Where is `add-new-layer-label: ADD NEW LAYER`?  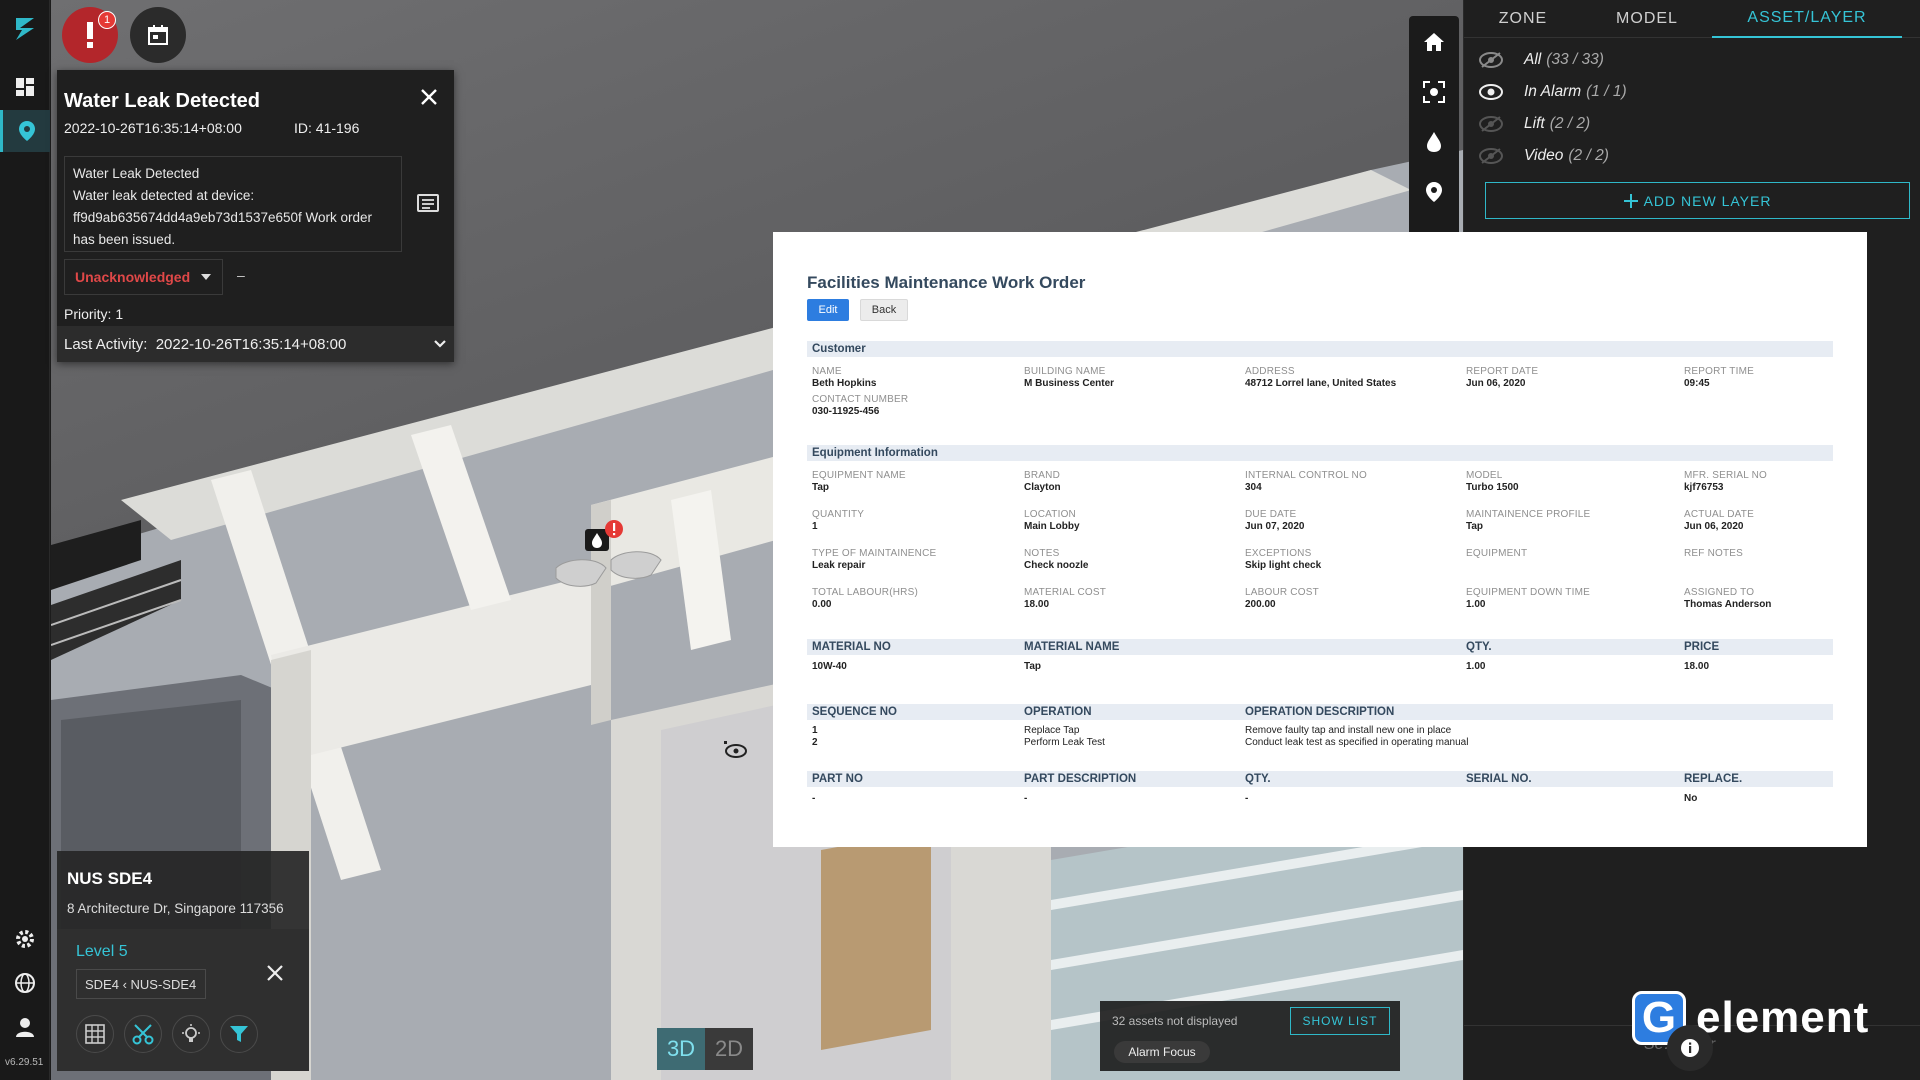 add-new-layer-label: ADD NEW LAYER is located at coordinates (1707, 200).